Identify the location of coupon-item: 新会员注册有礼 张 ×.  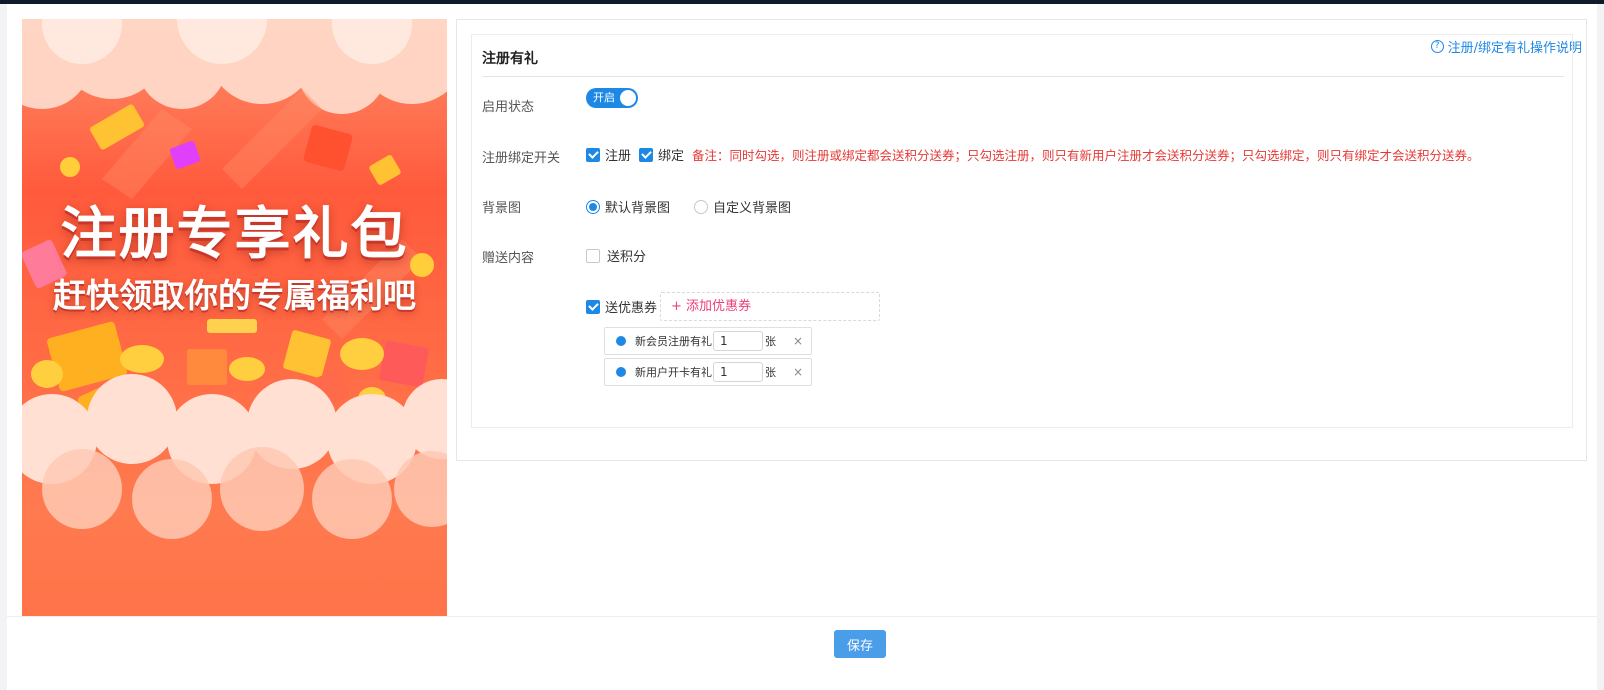
(708, 341).